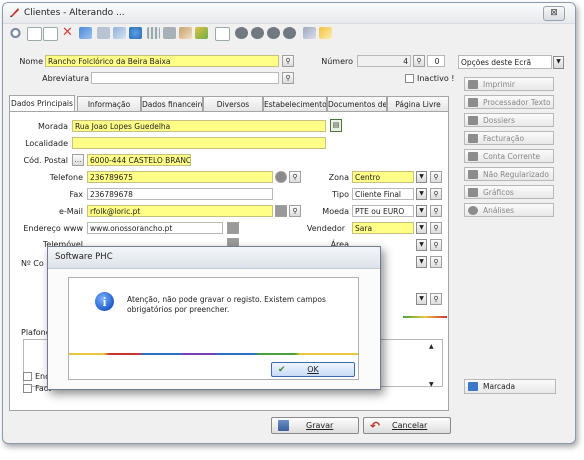 The height and width of the screenshot is (460, 584). Describe the element at coordinates (431, 384) in the screenshot. I see `scroll-down-icon: ▼` at that location.